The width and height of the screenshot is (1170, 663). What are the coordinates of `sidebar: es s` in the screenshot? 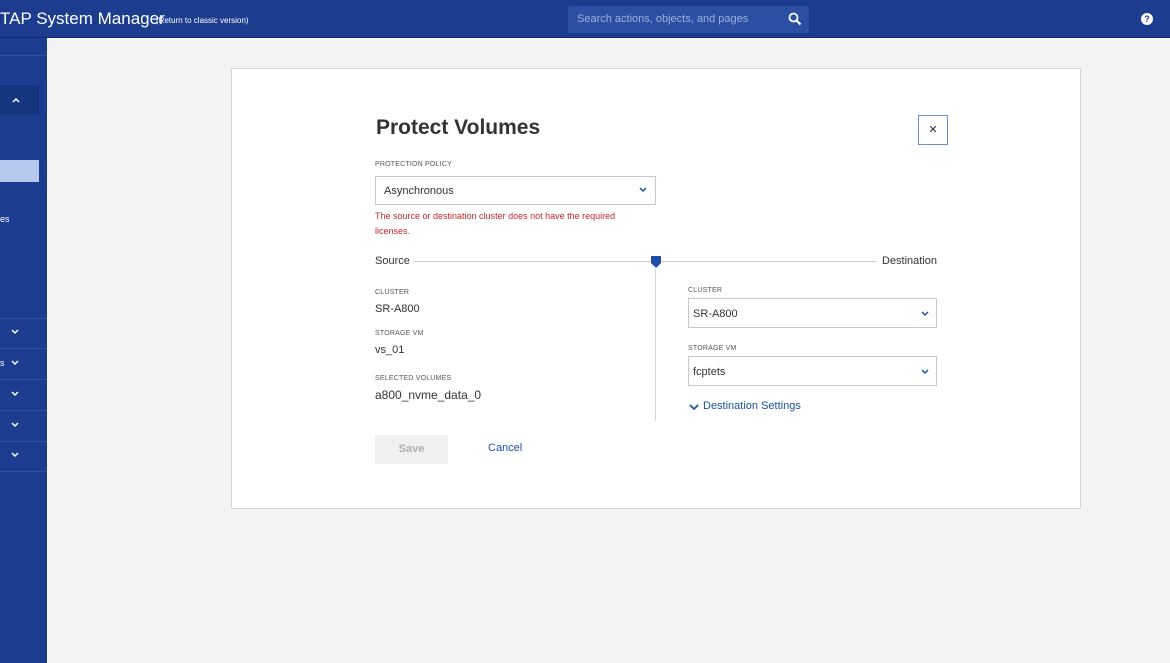 It's located at (23, 350).